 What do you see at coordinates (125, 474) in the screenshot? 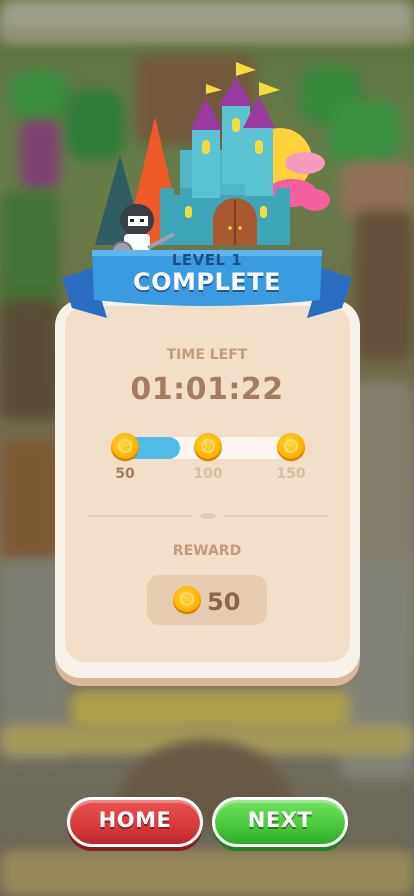
I see `milestone-label: 50` at bounding box center [125, 474].